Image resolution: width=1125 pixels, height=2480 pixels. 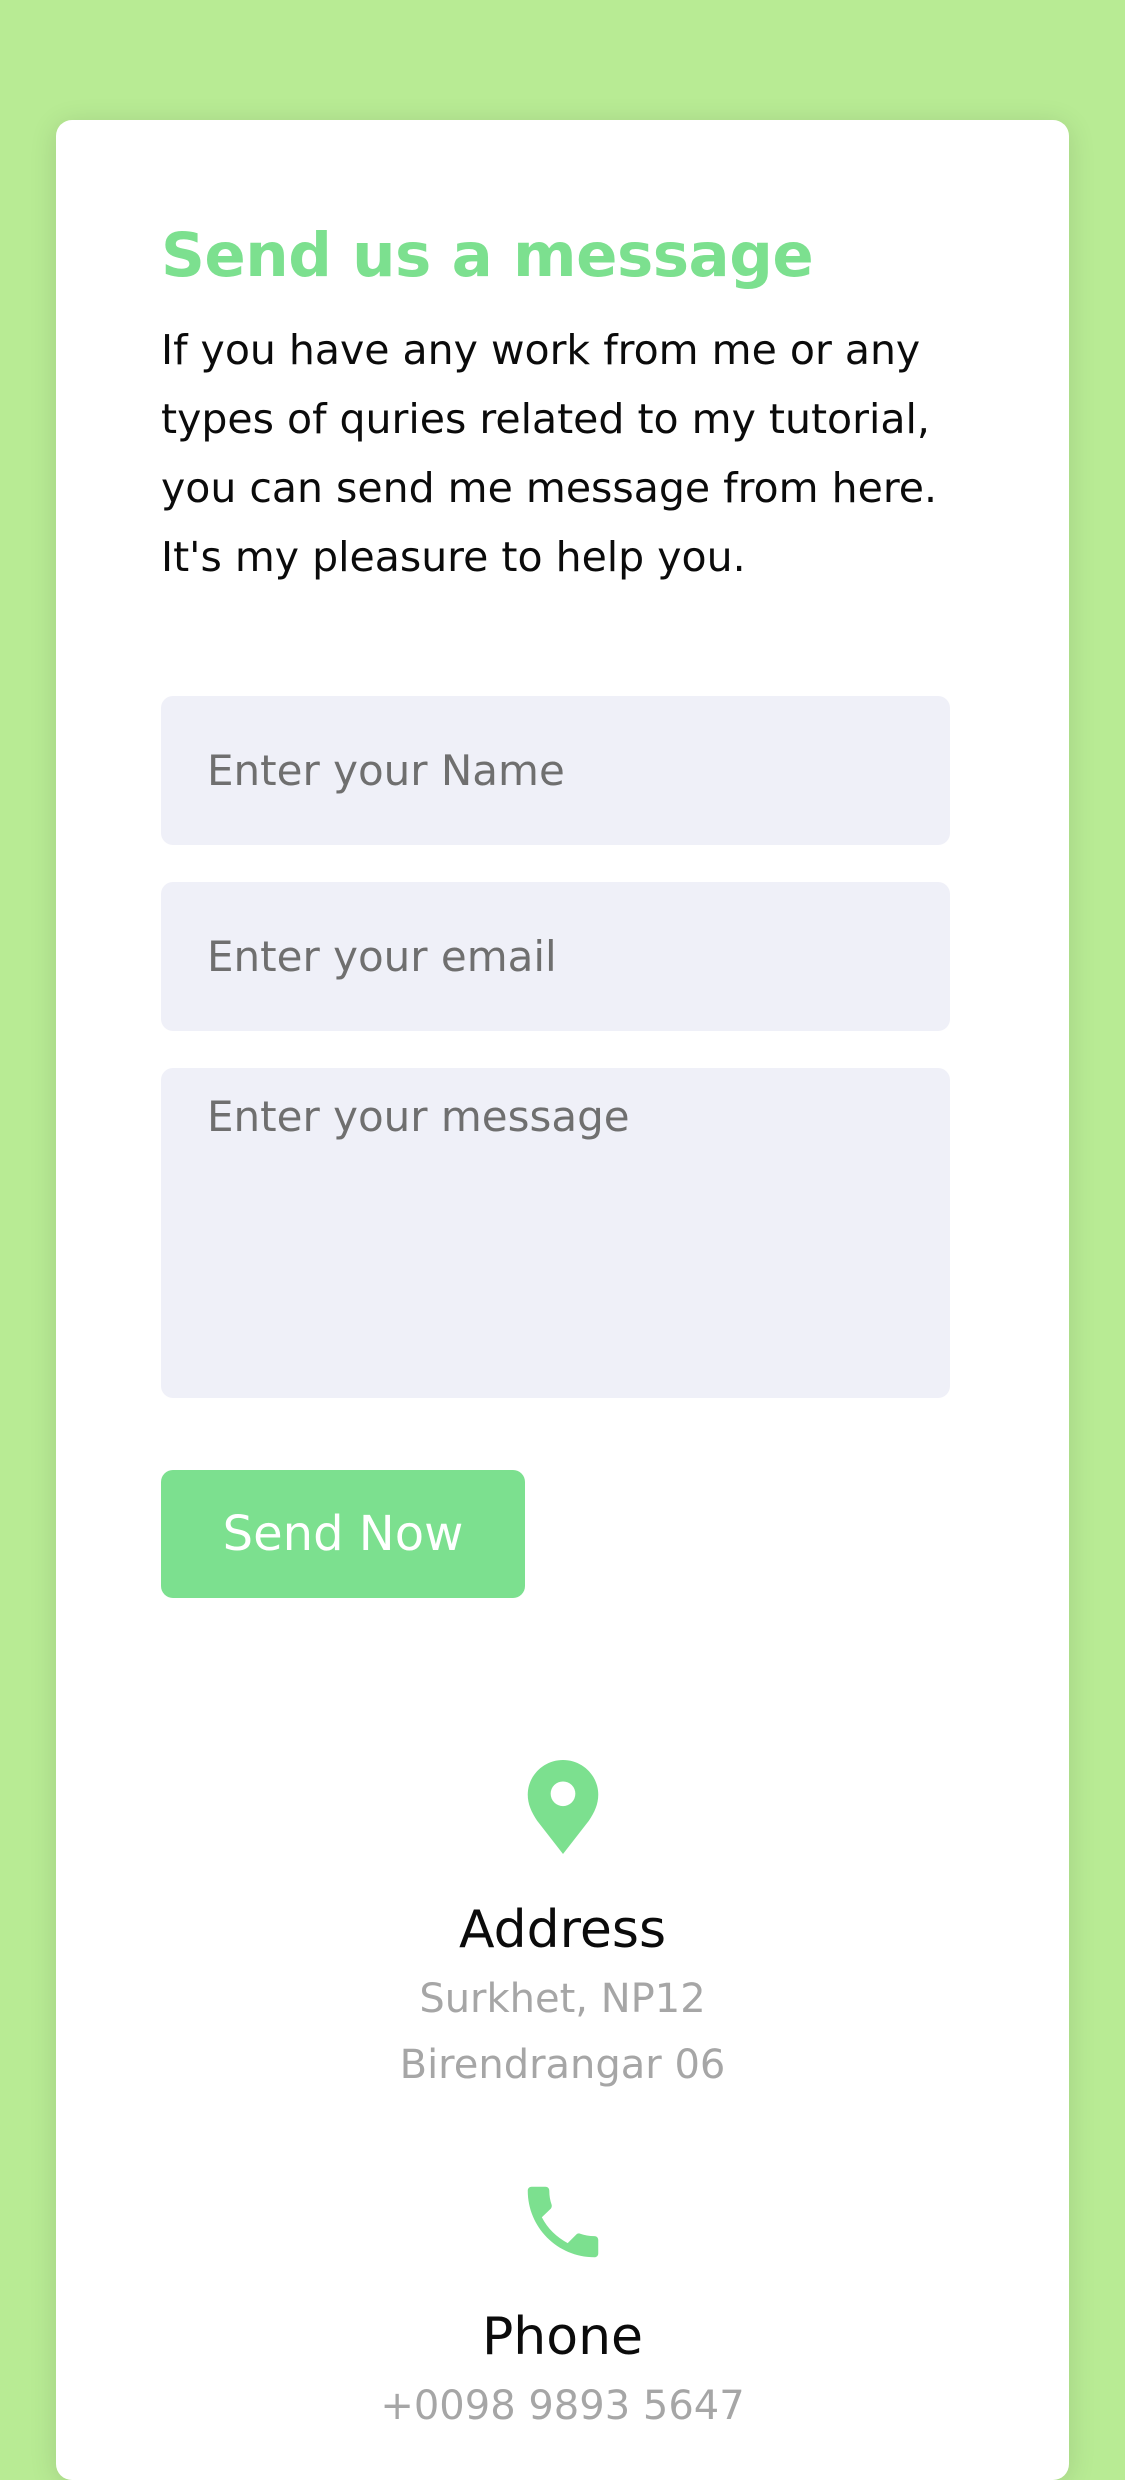 What do you see at coordinates (343, 1534) in the screenshot?
I see `send-now-button: Send Now` at bounding box center [343, 1534].